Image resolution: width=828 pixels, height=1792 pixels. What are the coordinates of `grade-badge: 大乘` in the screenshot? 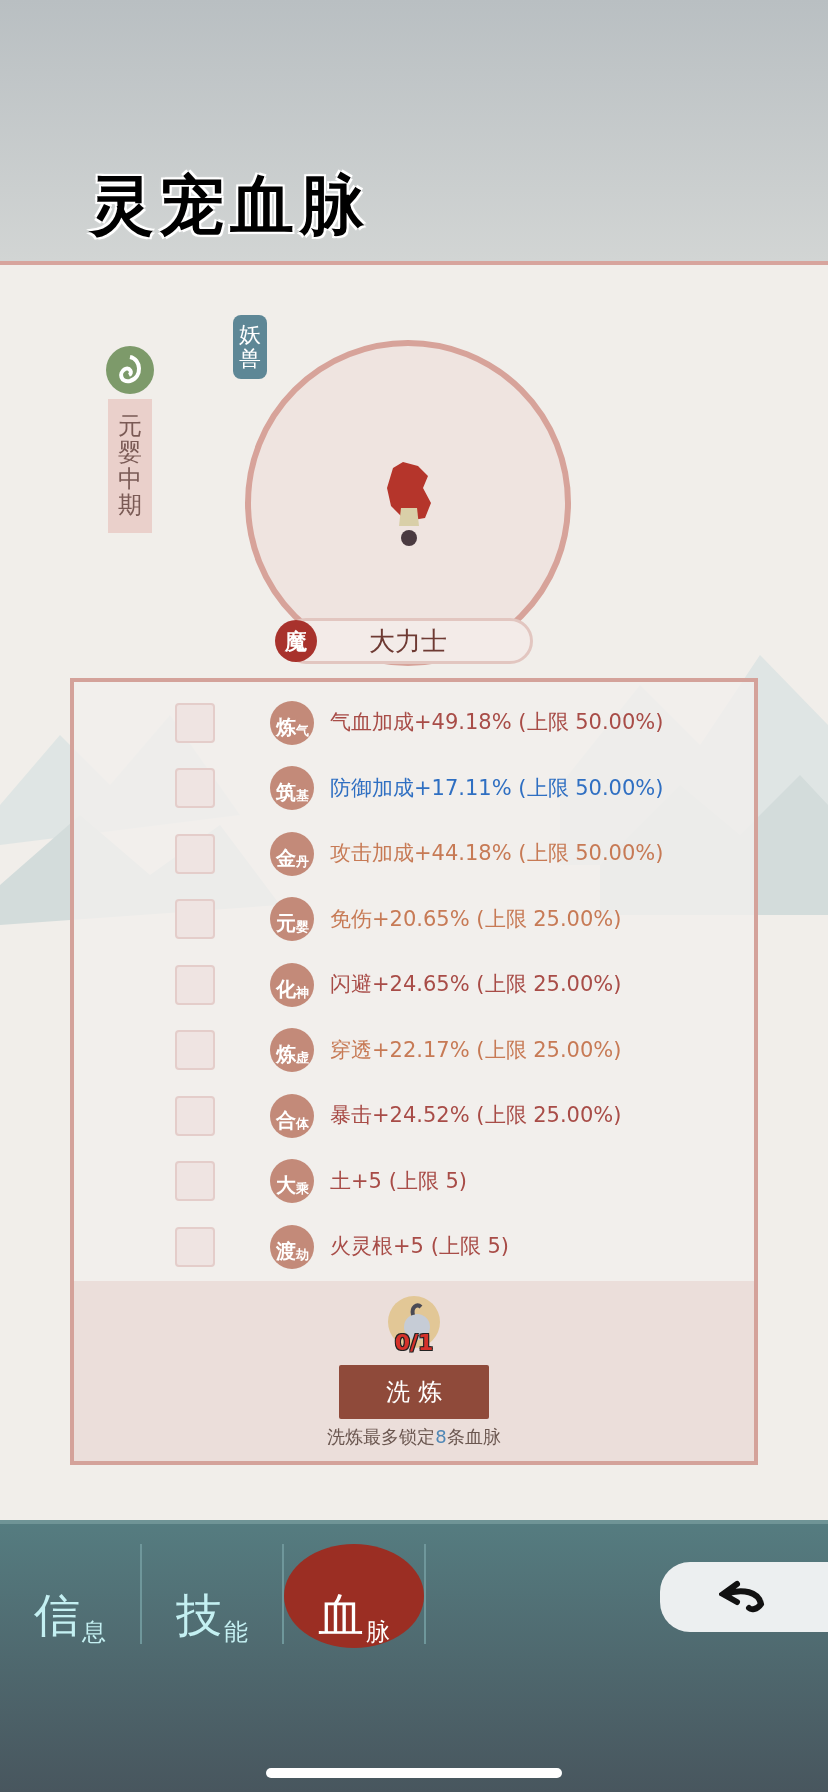 It's located at (292, 1181).